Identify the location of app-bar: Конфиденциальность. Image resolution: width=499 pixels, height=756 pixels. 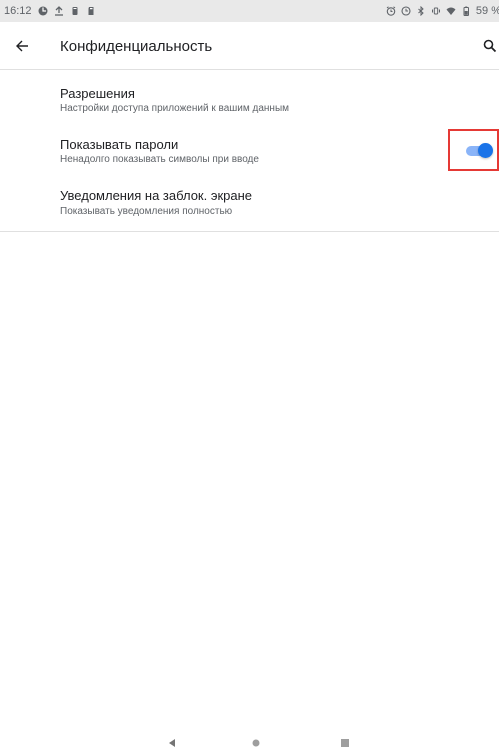
(249, 46).